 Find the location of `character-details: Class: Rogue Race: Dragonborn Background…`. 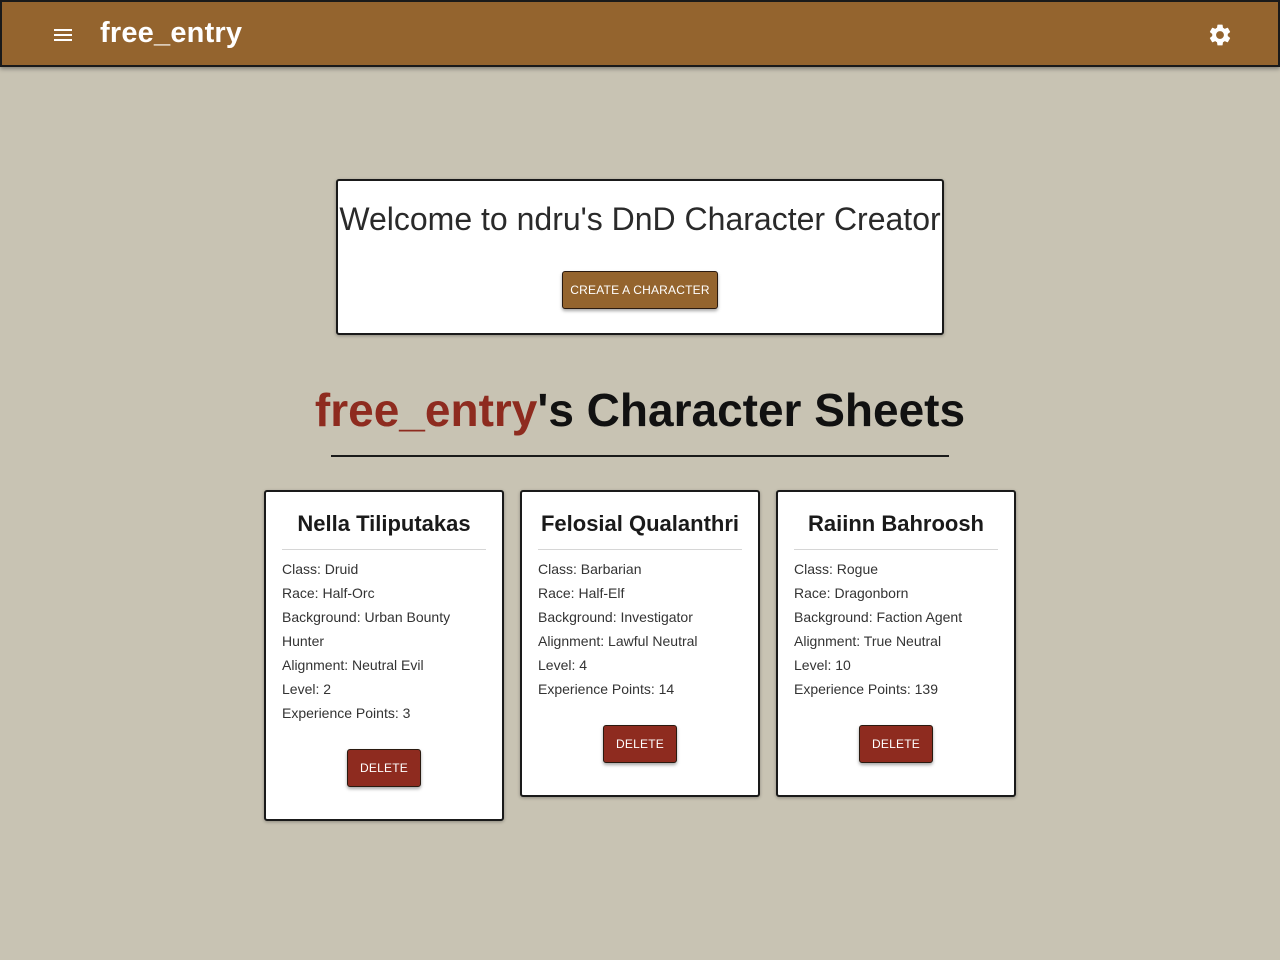

character-details: Class: Rogue Race: Dragonborn Background… is located at coordinates (899, 629).